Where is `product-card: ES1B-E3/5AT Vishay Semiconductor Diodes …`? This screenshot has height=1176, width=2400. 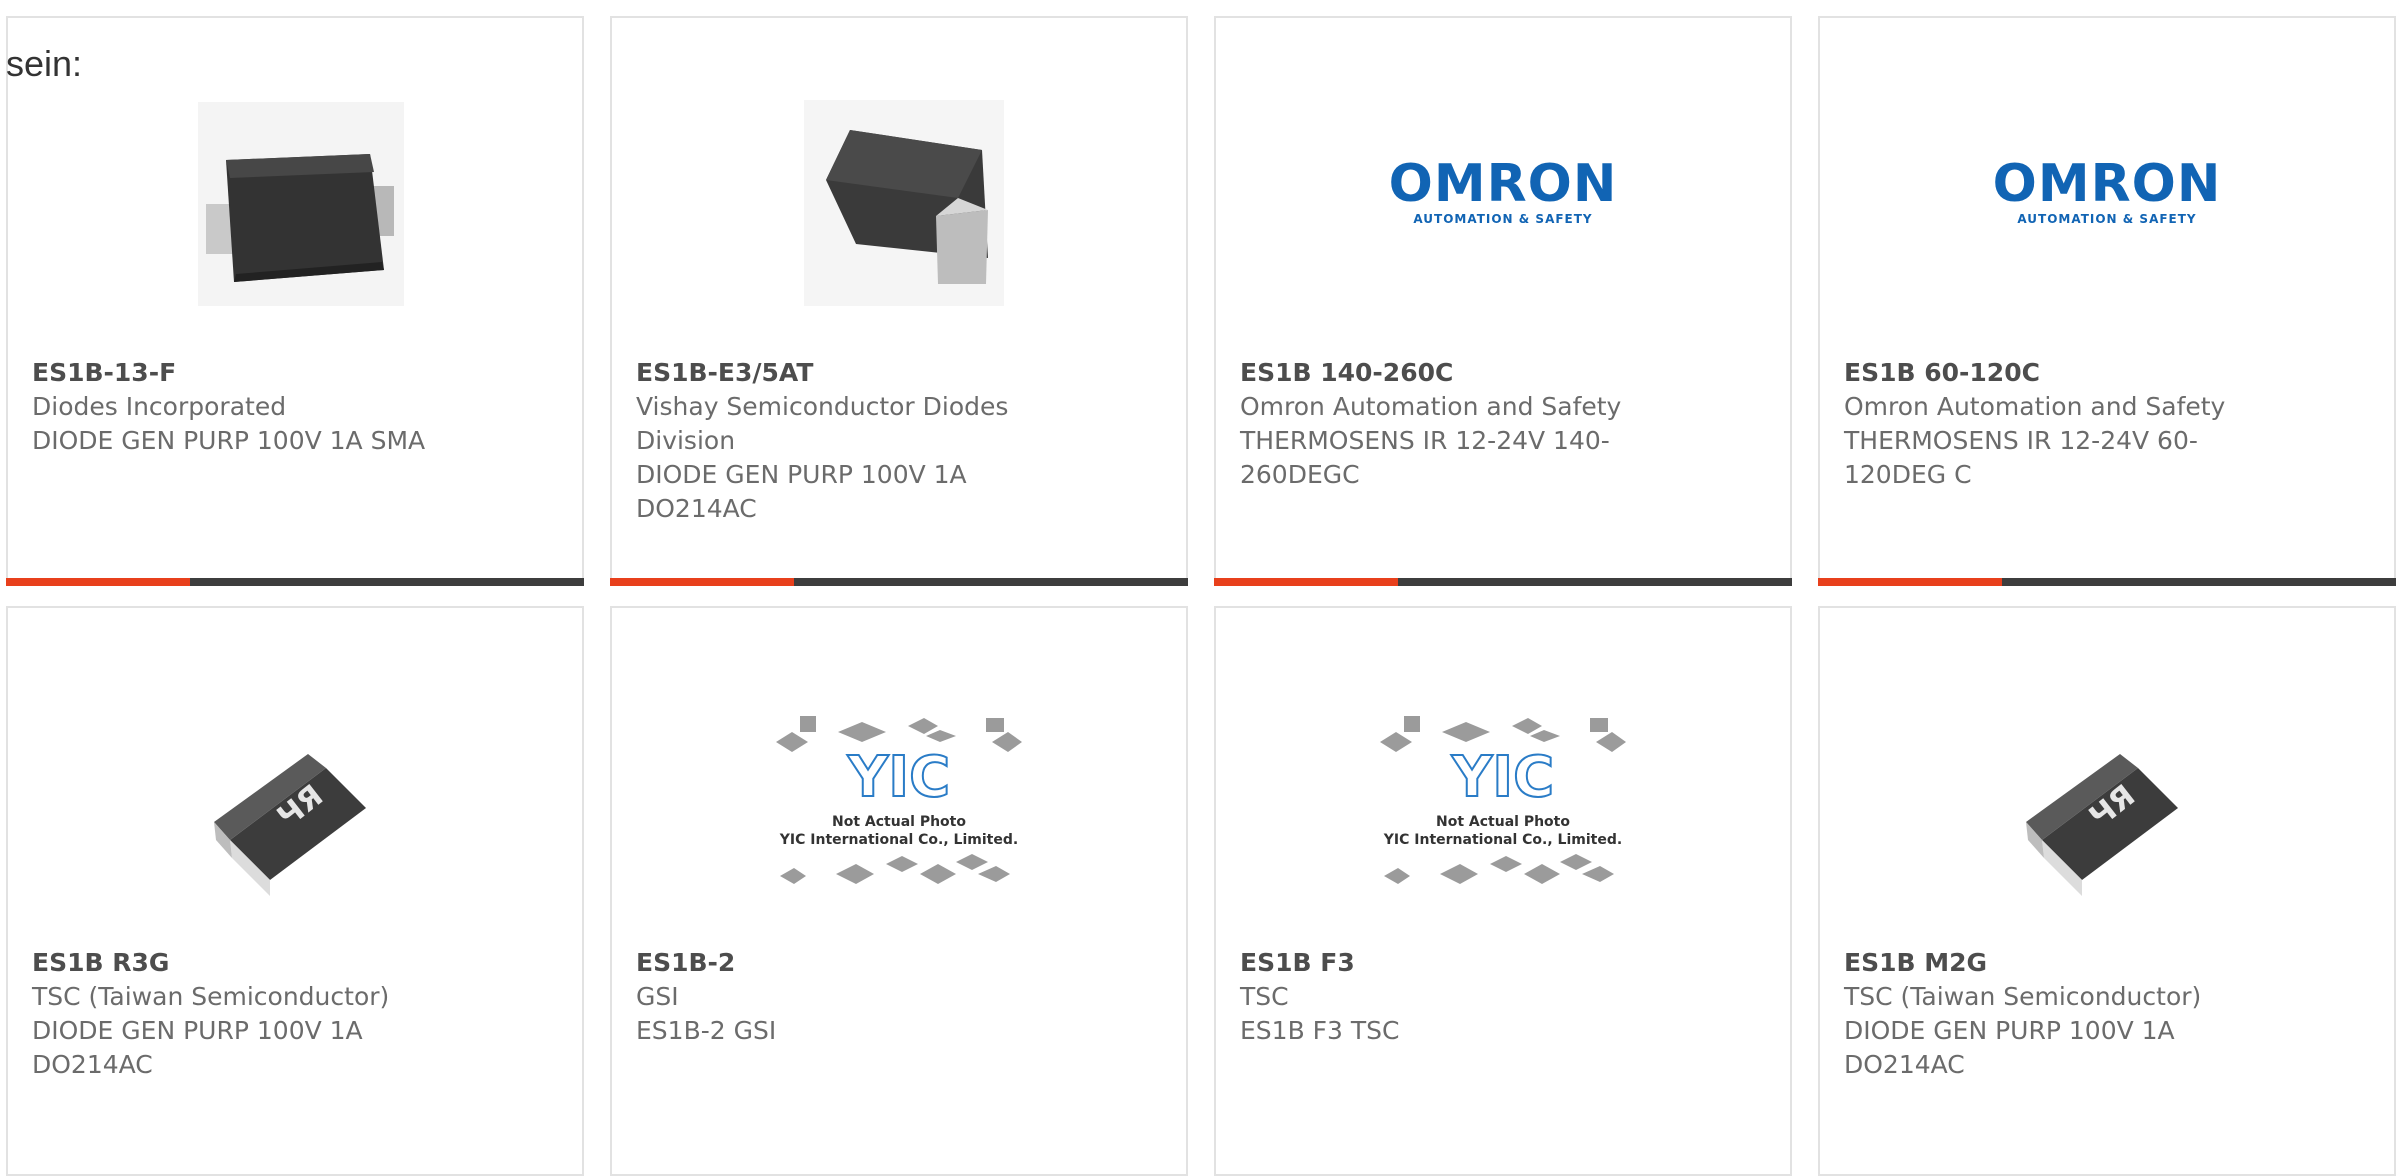 product-card: ES1B-E3/5AT Vishay Semiconductor Diodes … is located at coordinates (899, 301).